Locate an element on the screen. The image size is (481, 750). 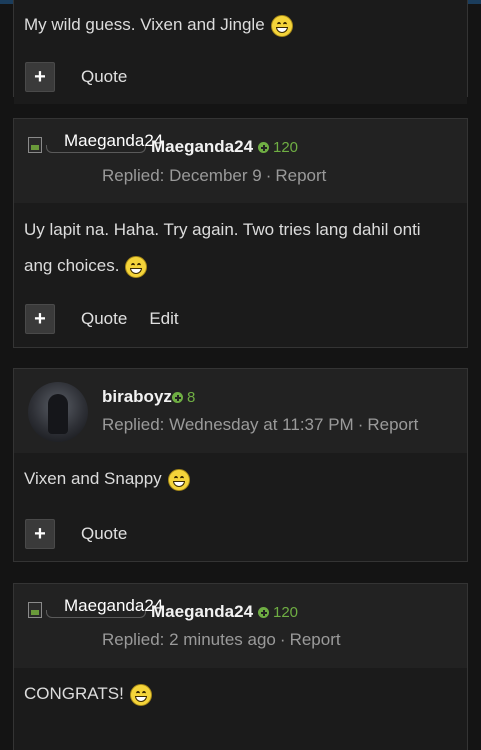
post-body: Vixen and Snappy + Quote is located at coordinates (240, 507).